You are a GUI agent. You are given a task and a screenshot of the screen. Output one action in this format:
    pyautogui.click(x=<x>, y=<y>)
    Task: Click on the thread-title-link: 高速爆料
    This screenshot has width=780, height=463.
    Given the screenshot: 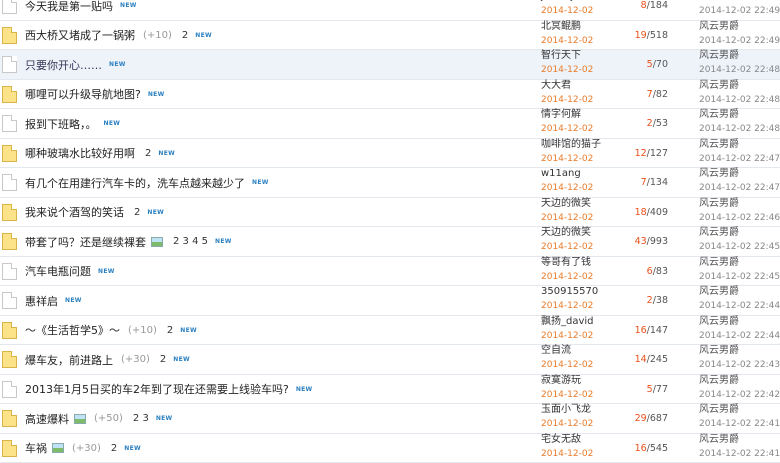 What is the action you would take?
    pyautogui.click(x=47, y=419)
    